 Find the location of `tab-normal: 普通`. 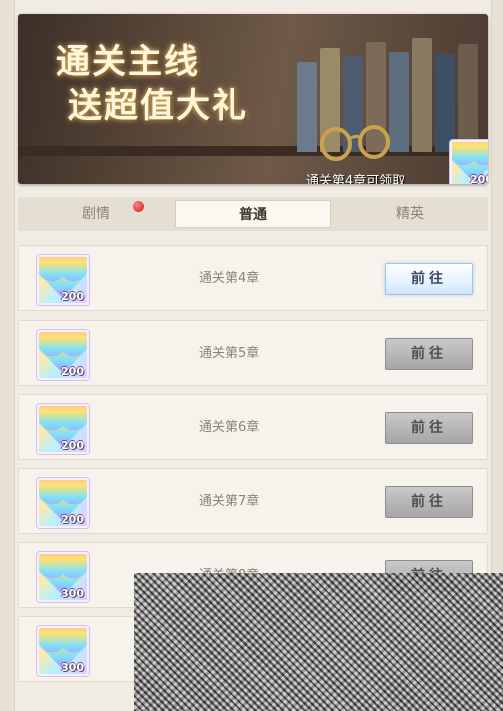

tab-normal: 普通 is located at coordinates (253, 214).